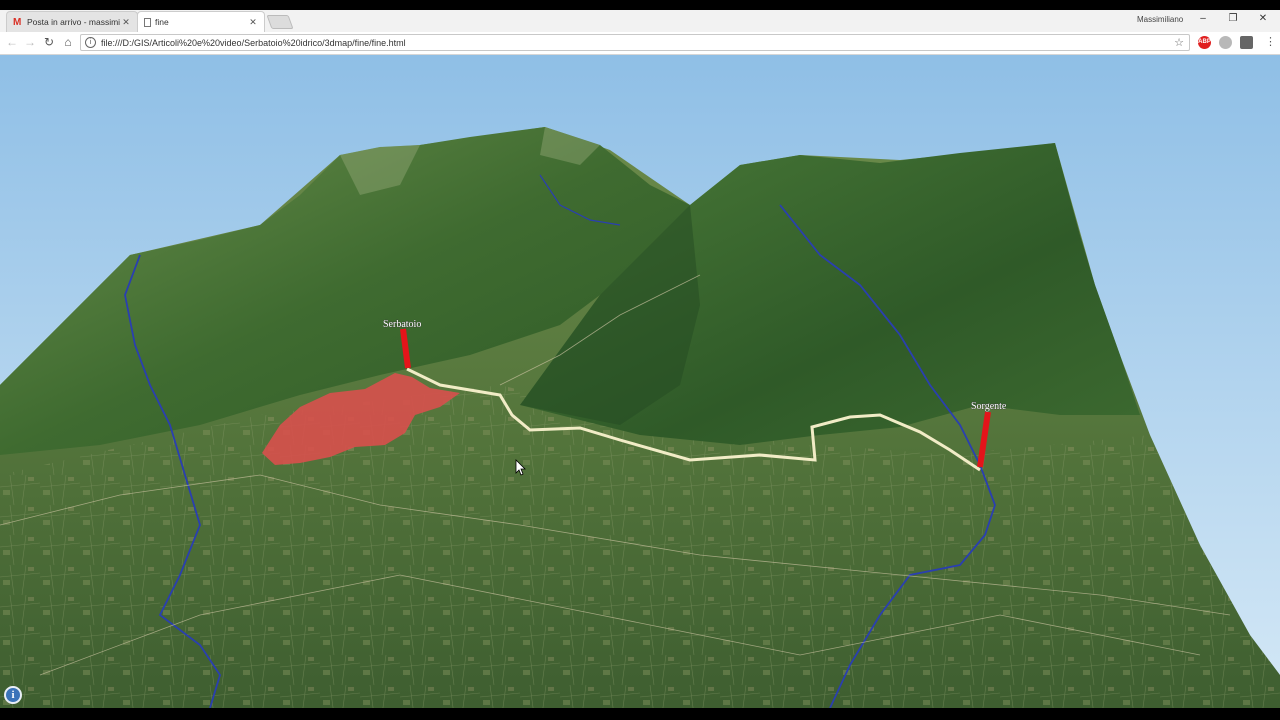 The height and width of the screenshot is (720, 1280). Describe the element at coordinates (17, 22) in the screenshot. I see `gmail-icon: M` at that location.